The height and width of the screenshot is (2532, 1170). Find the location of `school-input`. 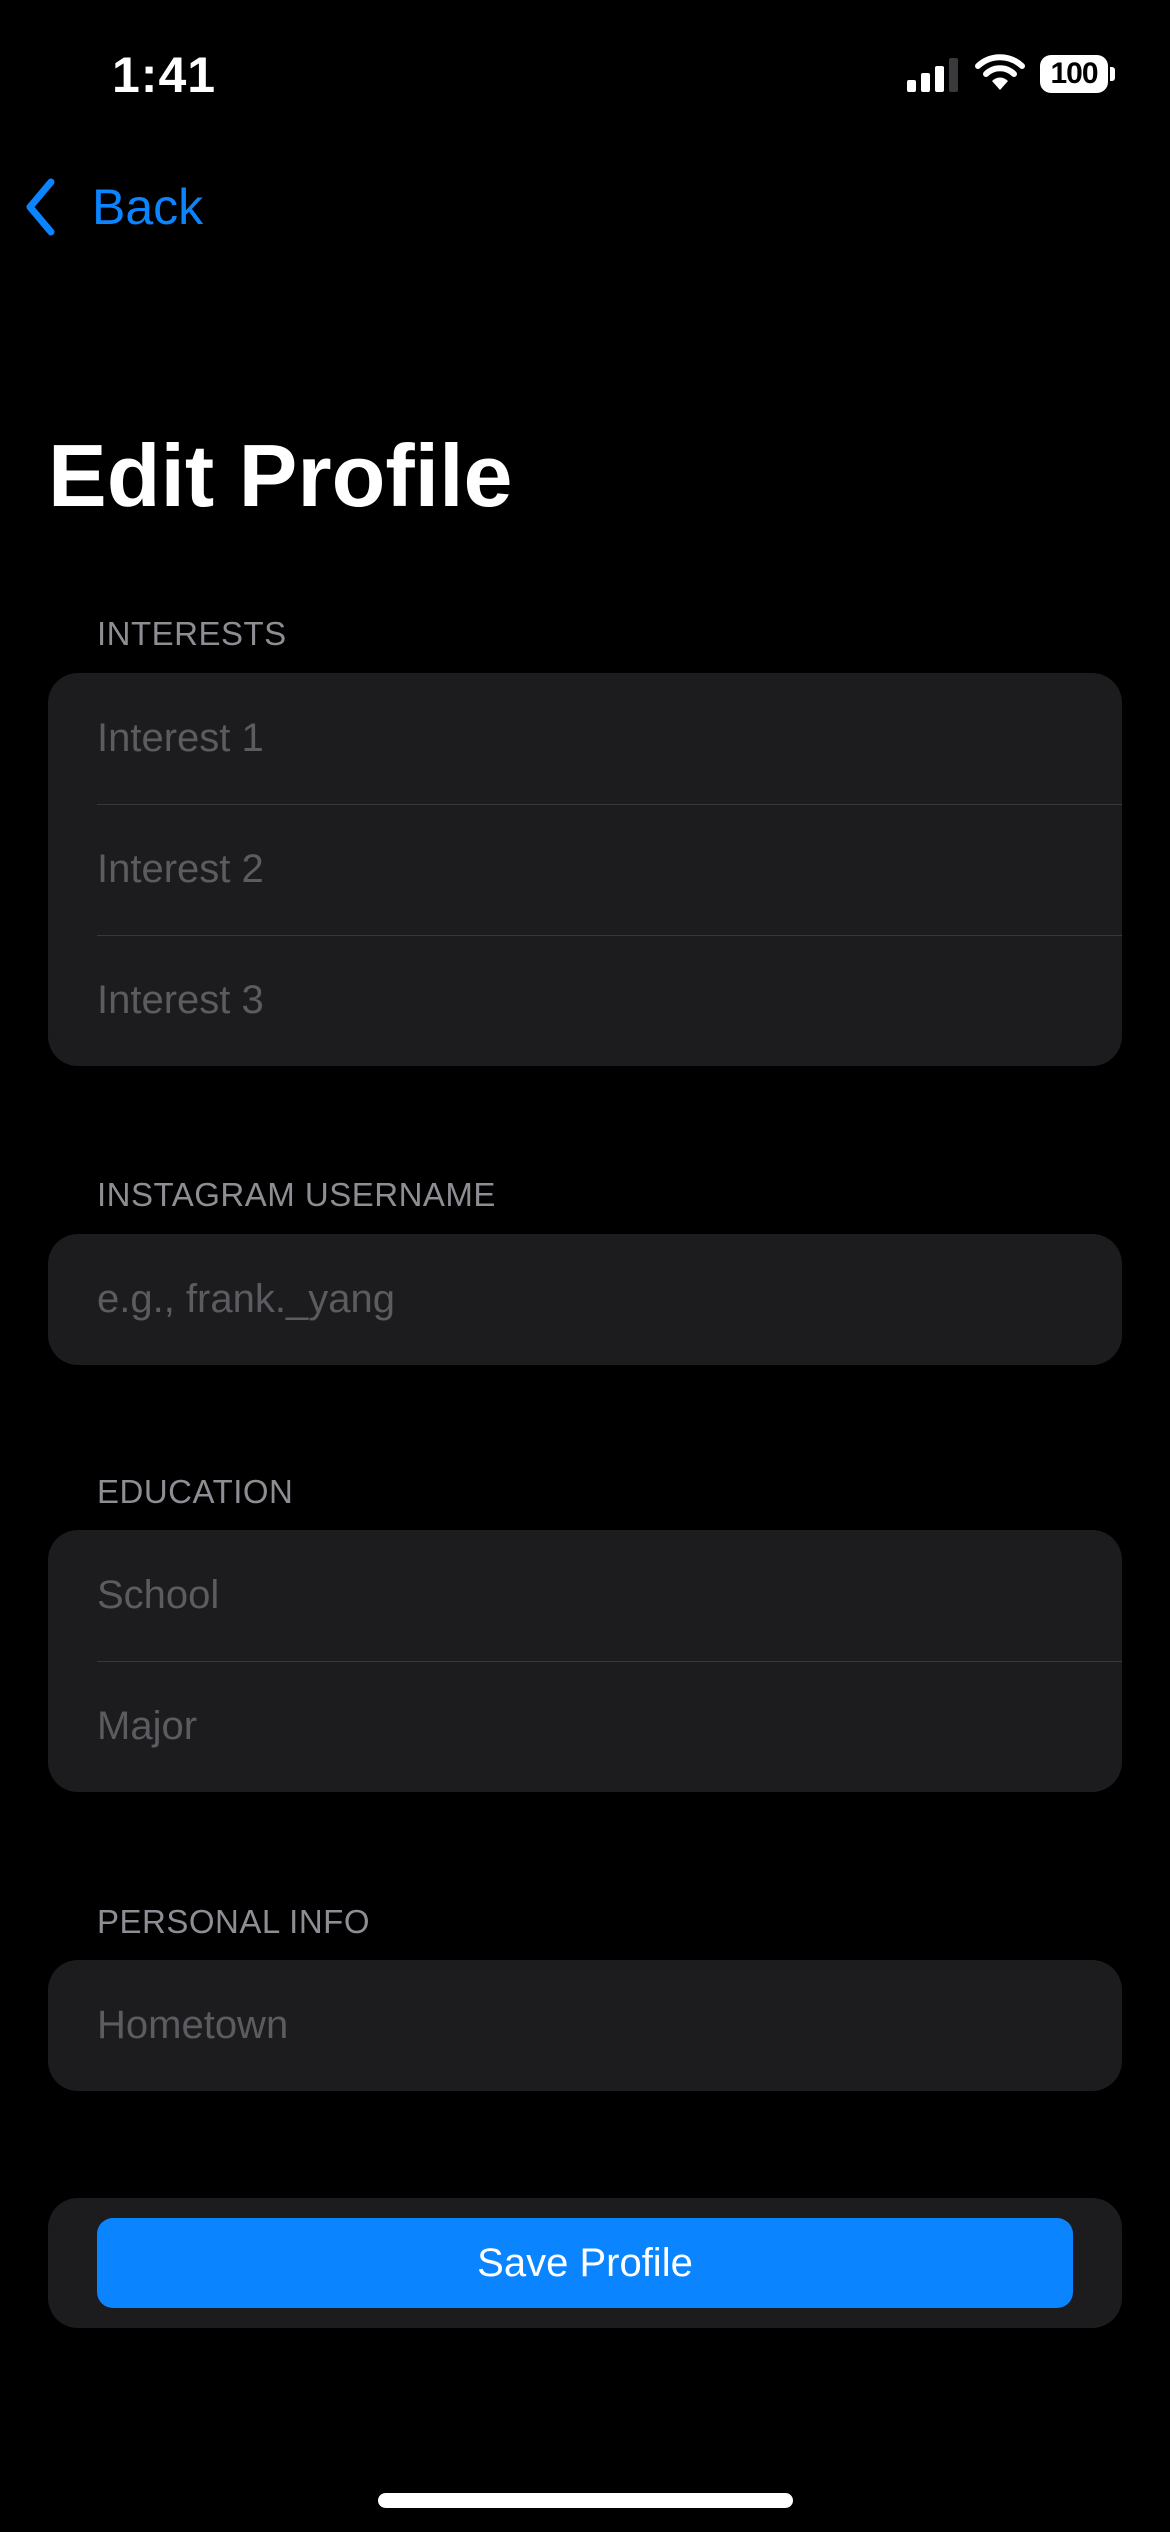

school-input is located at coordinates (592, 1595).